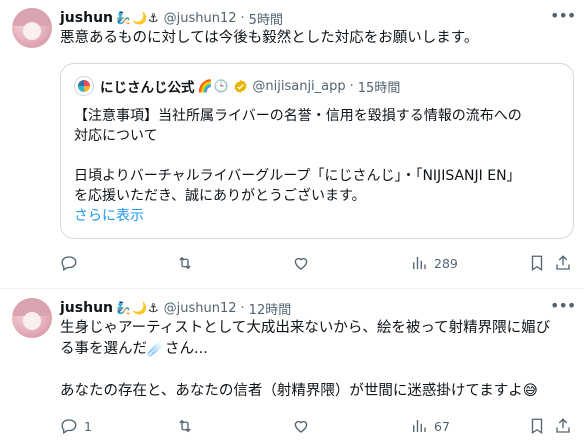 Image resolution: width=584 pixels, height=448 pixels. I want to click on timestamp: 12時間, so click(270, 308).